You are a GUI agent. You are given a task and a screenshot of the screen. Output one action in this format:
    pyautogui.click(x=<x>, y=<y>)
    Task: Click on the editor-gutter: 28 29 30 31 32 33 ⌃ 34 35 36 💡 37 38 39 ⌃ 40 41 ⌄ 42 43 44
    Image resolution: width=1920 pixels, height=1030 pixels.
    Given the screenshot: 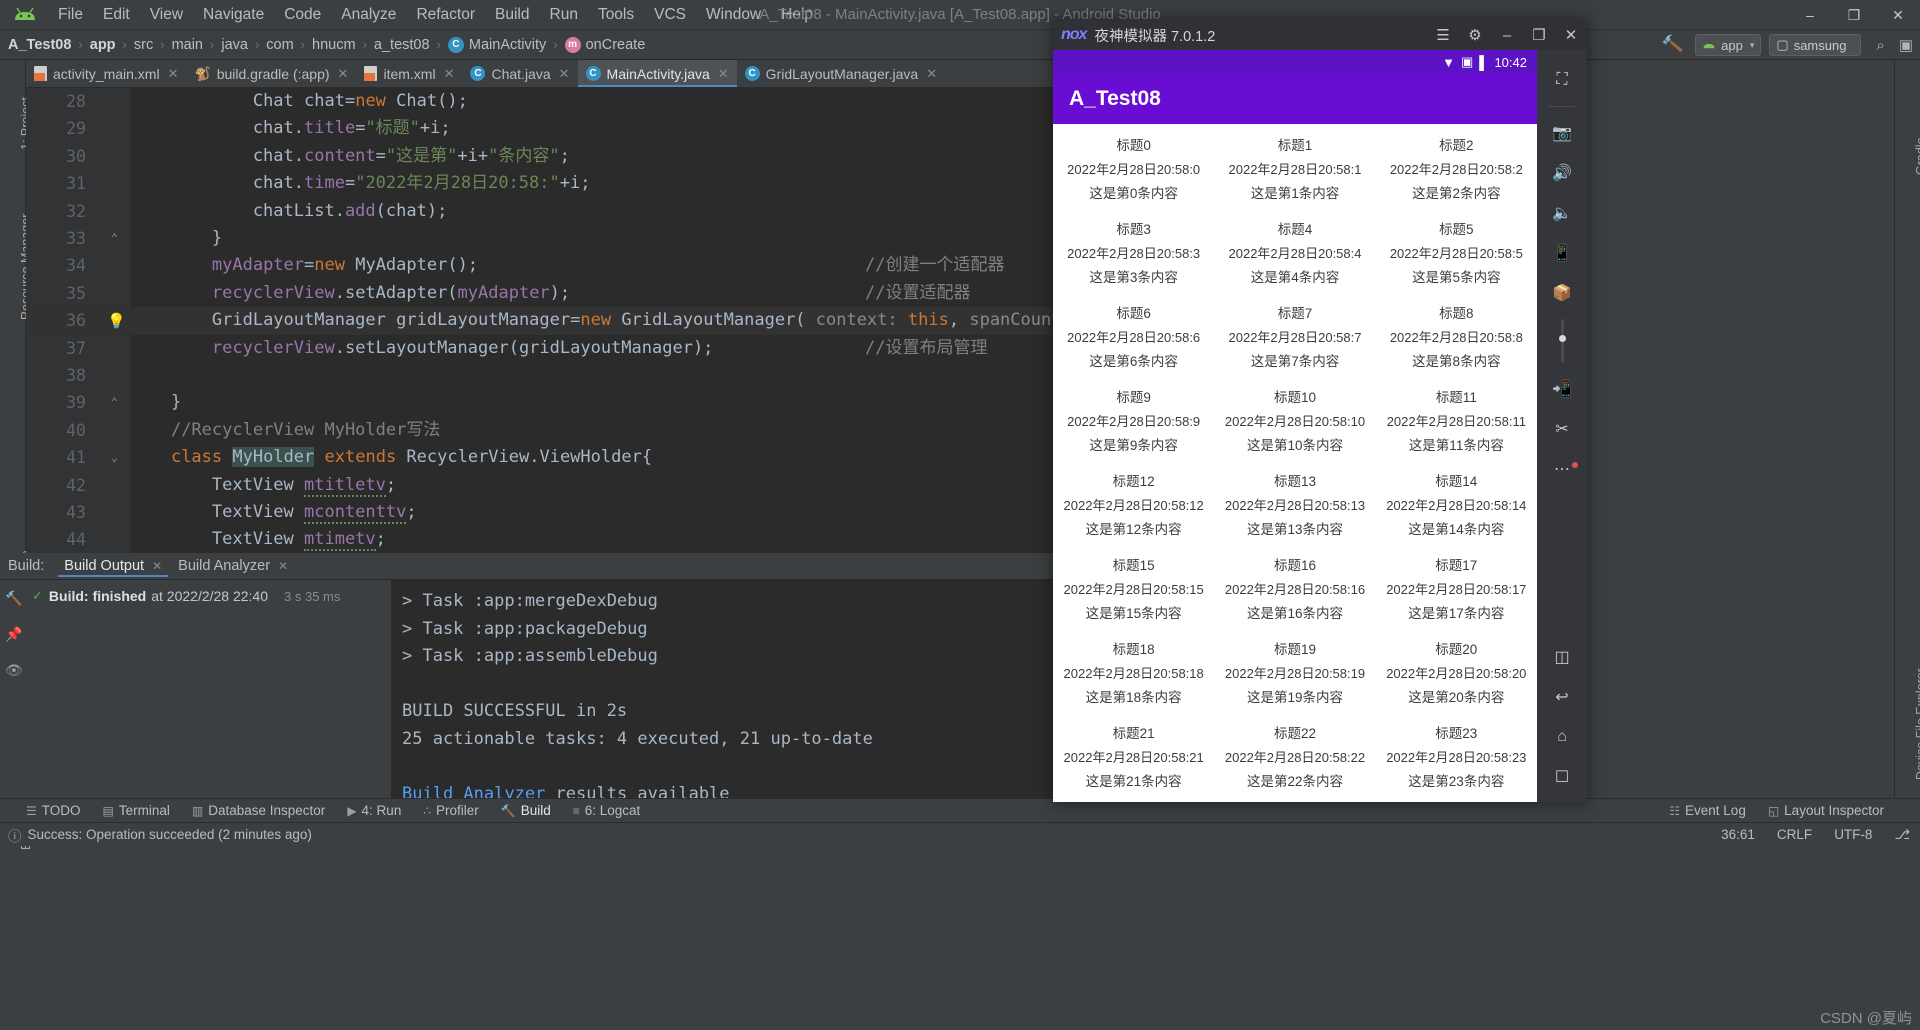 What is the action you would take?
    pyautogui.click(x=78, y=320)
    